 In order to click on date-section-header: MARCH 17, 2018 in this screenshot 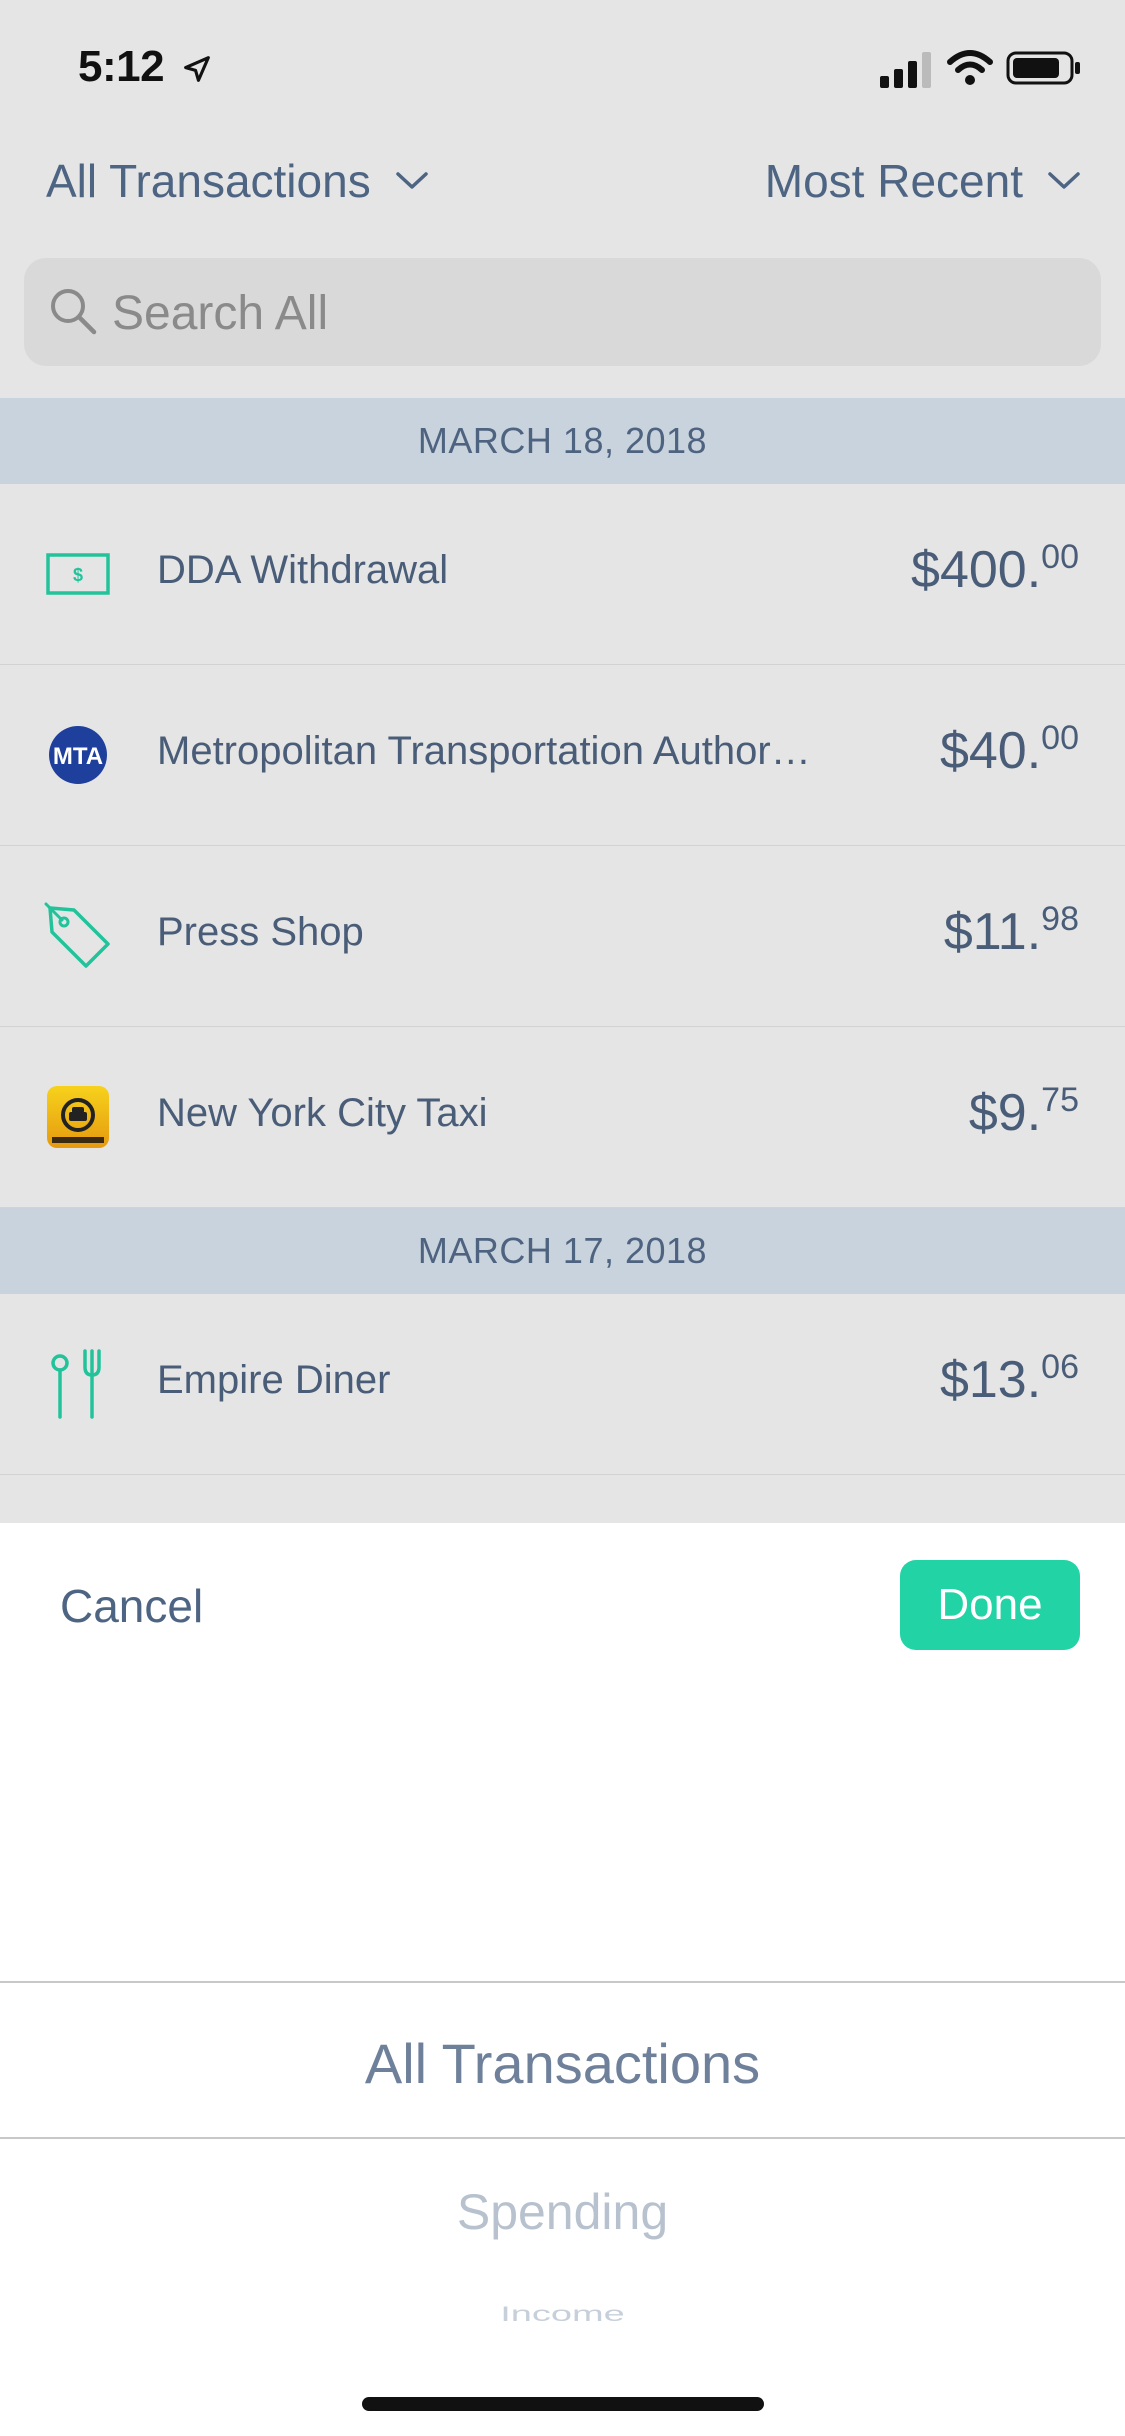, I will do `click(562, 1251)`.